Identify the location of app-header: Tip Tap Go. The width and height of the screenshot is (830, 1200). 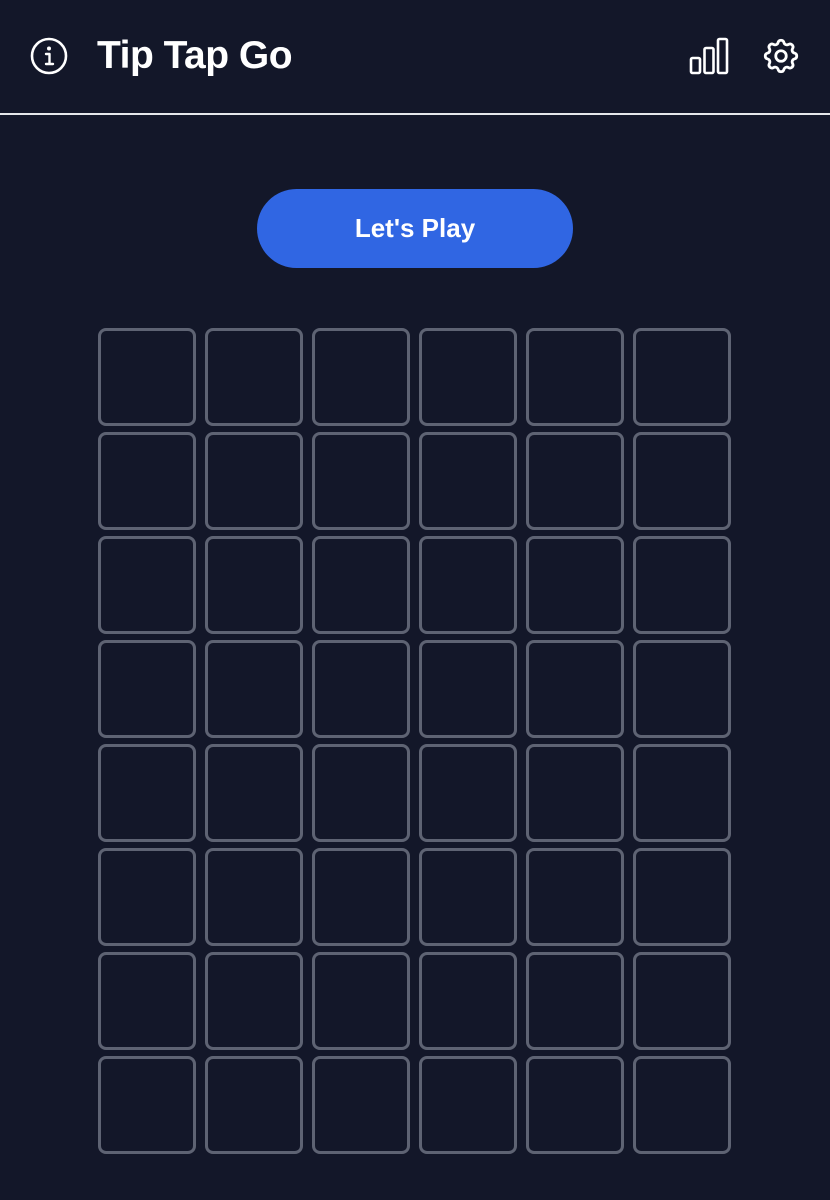
(415, 57).